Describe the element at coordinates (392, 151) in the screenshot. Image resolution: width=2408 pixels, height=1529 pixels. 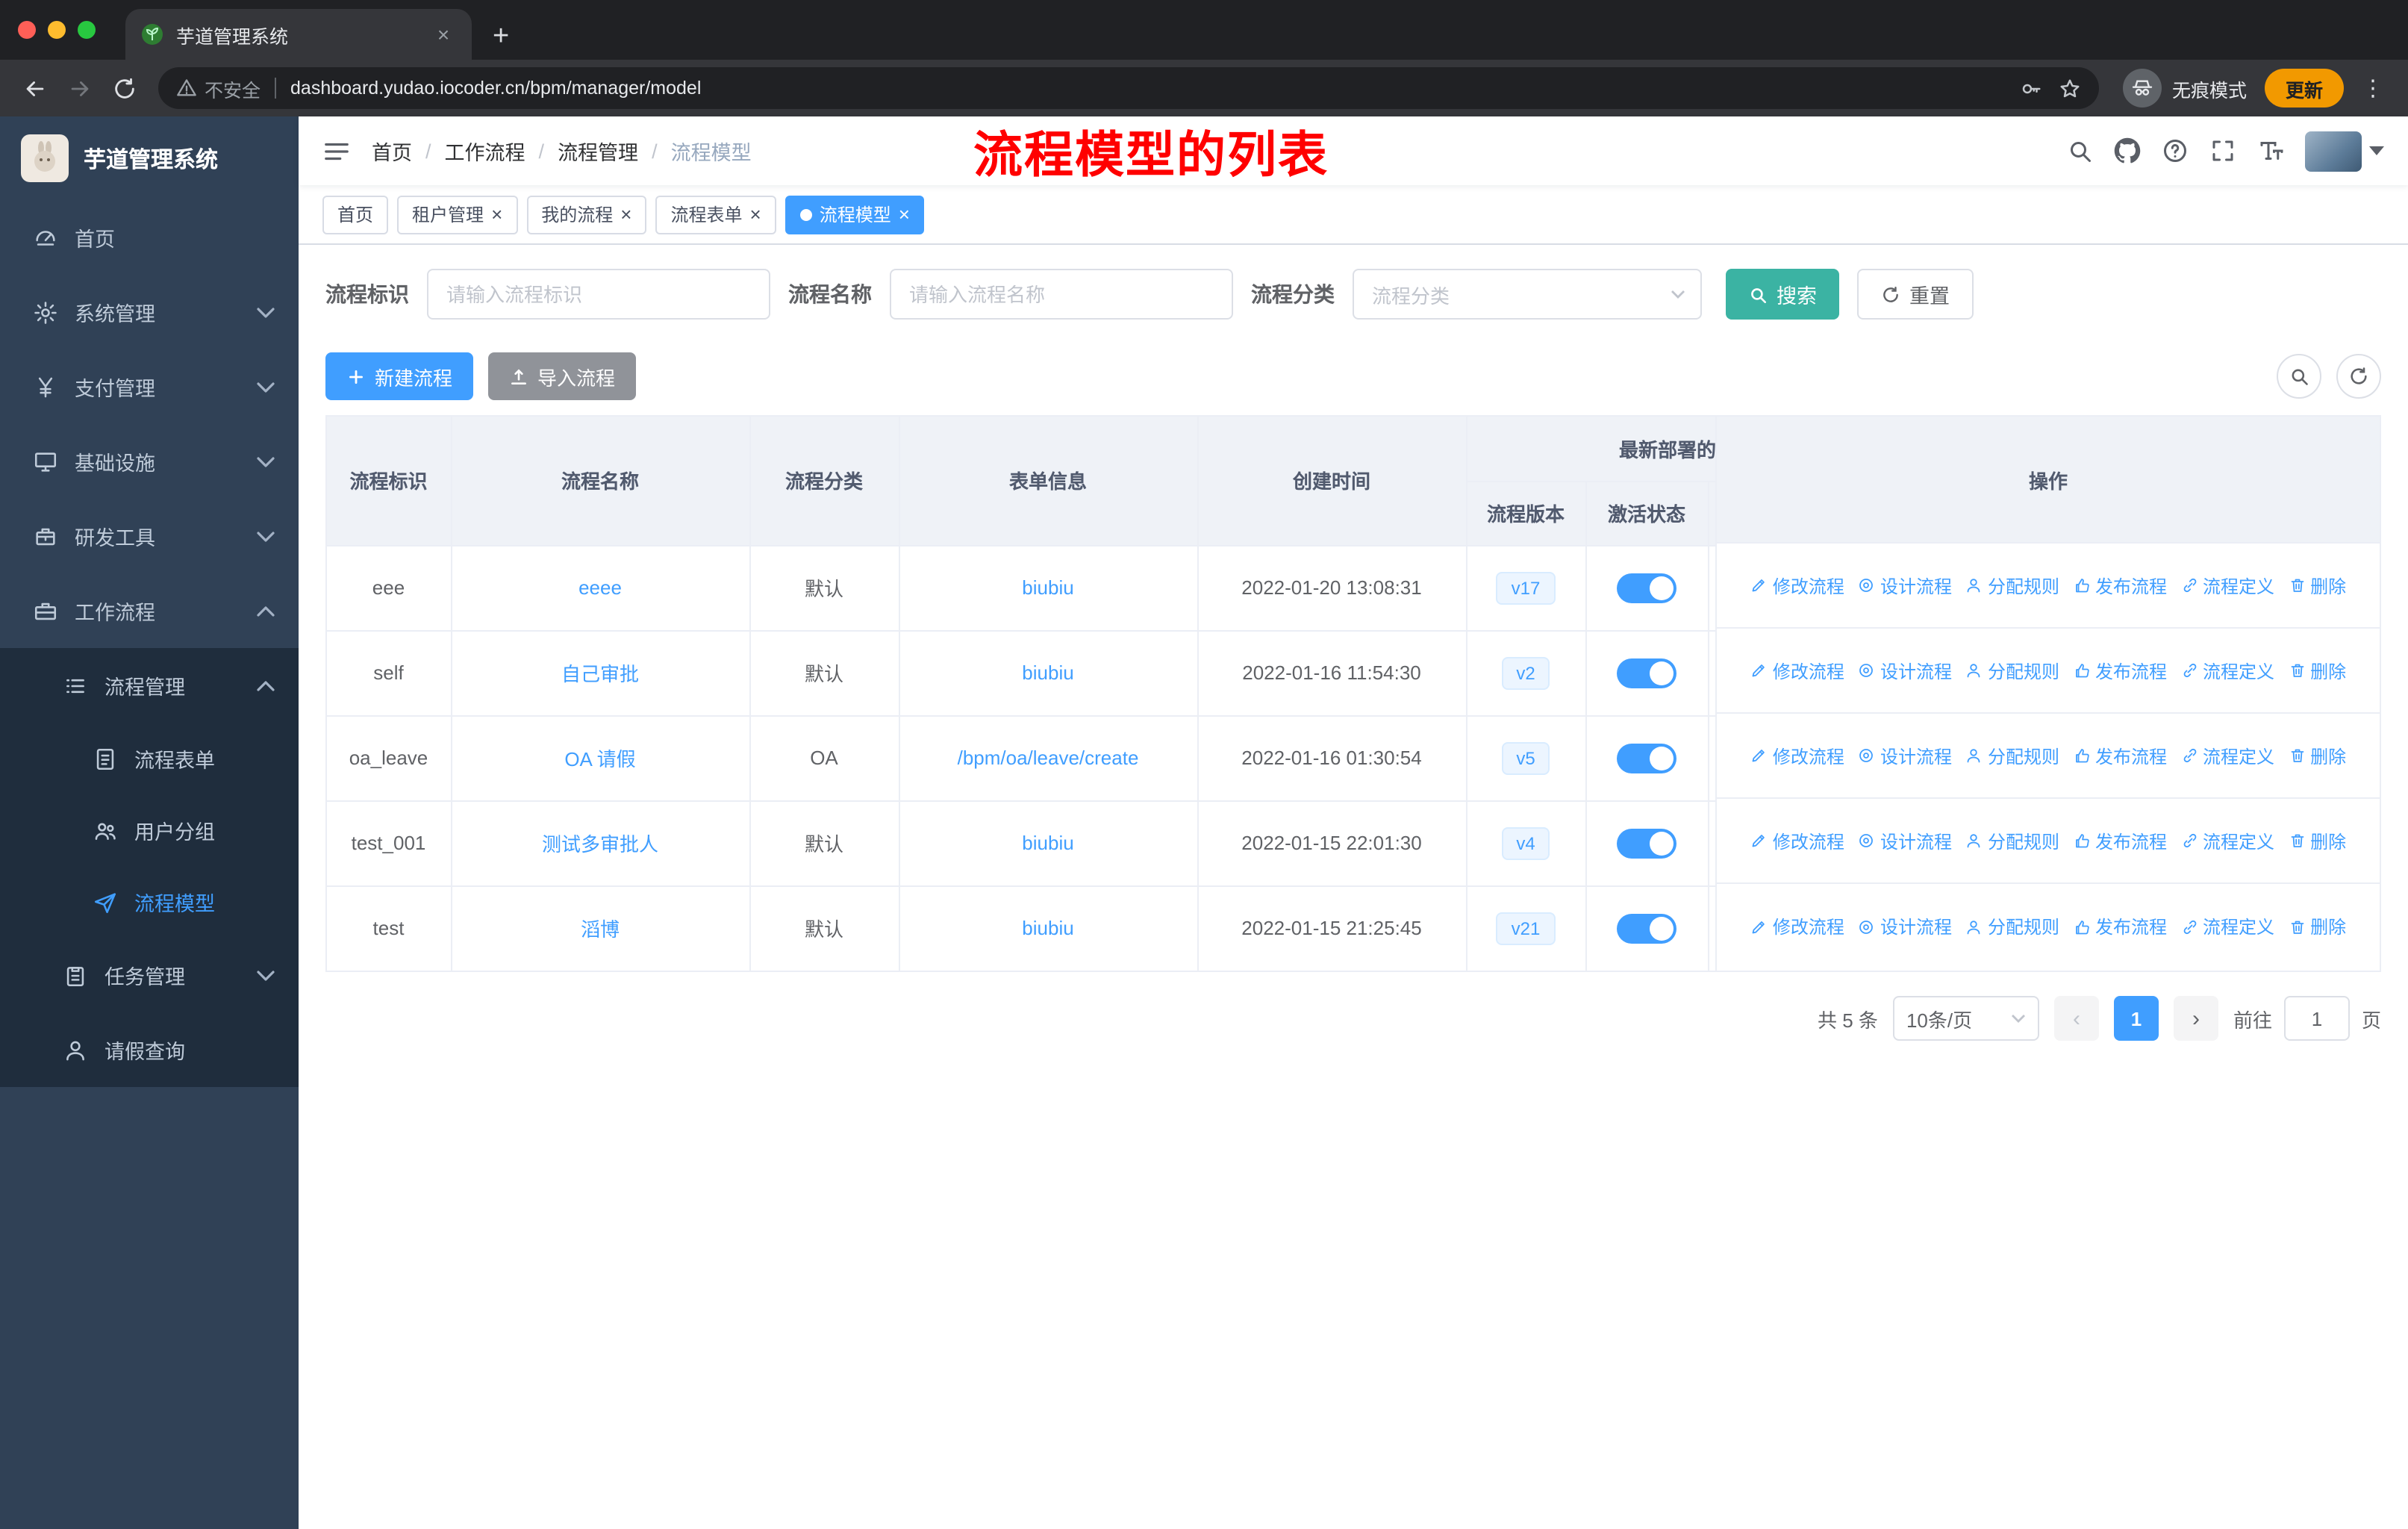
I see `breadcrumb-item-1: 首页` at that location.